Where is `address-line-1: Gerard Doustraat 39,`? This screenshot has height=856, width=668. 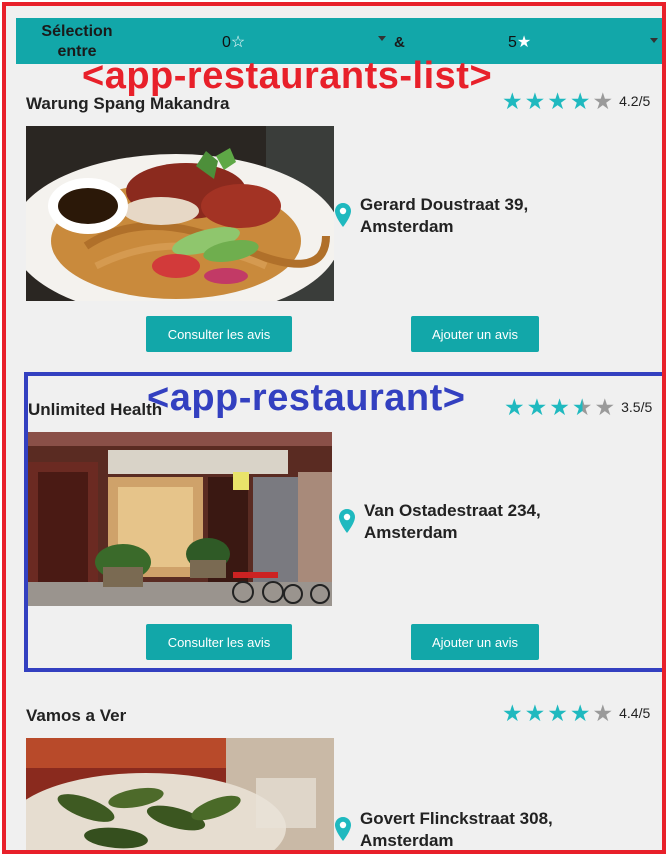
address-line-1: Gerard Doustraat 39, is located at coordinates (444, 204).